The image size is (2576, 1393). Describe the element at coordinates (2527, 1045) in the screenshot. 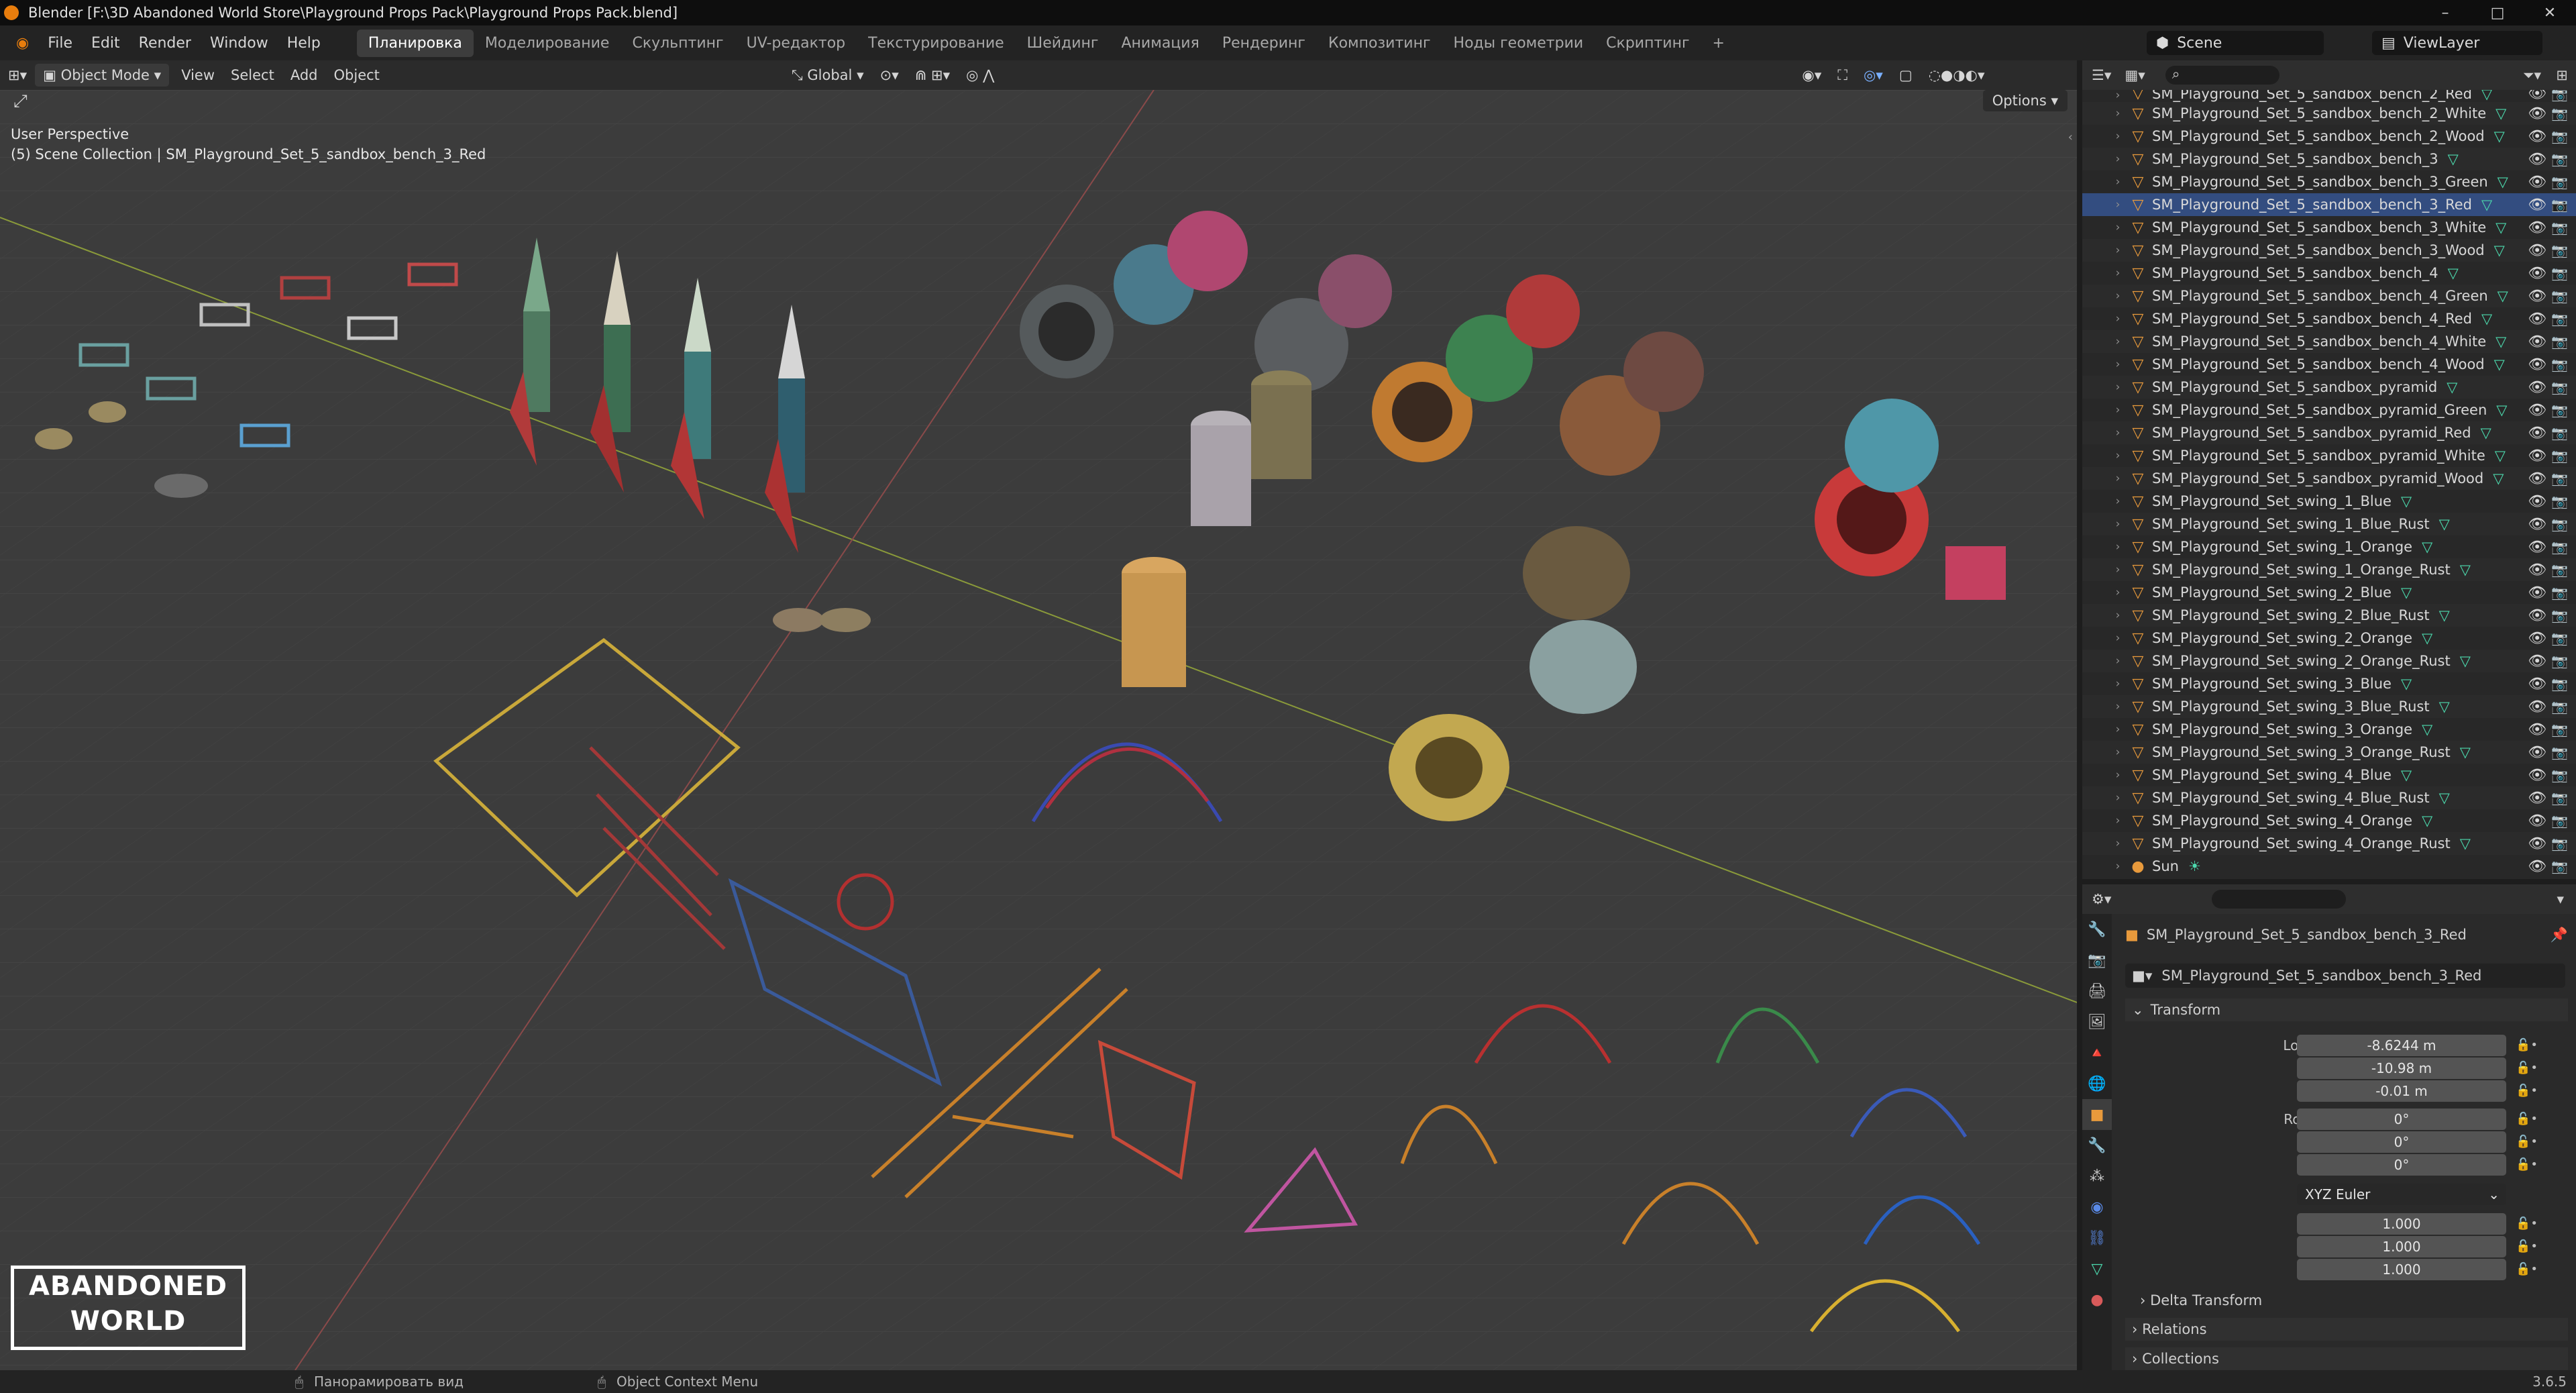

I see `lock-location-x-icon: 🔓•` at that location.